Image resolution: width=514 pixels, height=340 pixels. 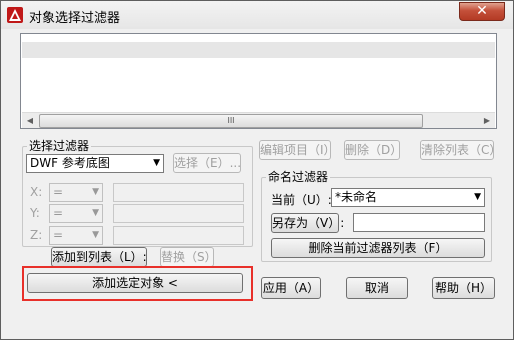 I want to click on save-as-button: 另存为（V）:, so click(x=307, y=223).